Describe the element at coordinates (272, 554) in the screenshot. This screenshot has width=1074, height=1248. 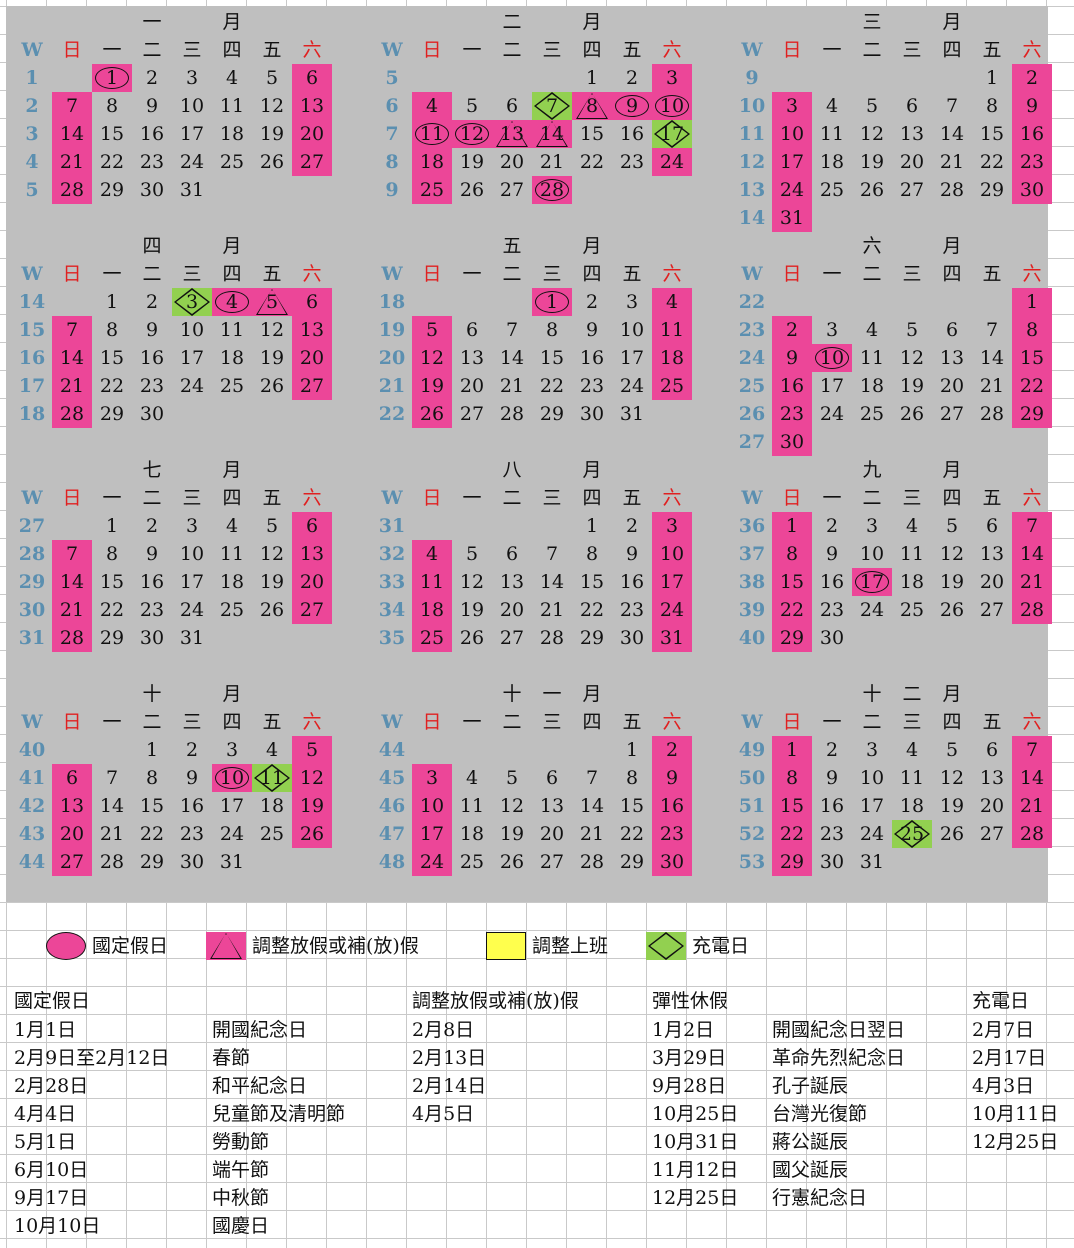
I see `day-cell: 12` at that location.